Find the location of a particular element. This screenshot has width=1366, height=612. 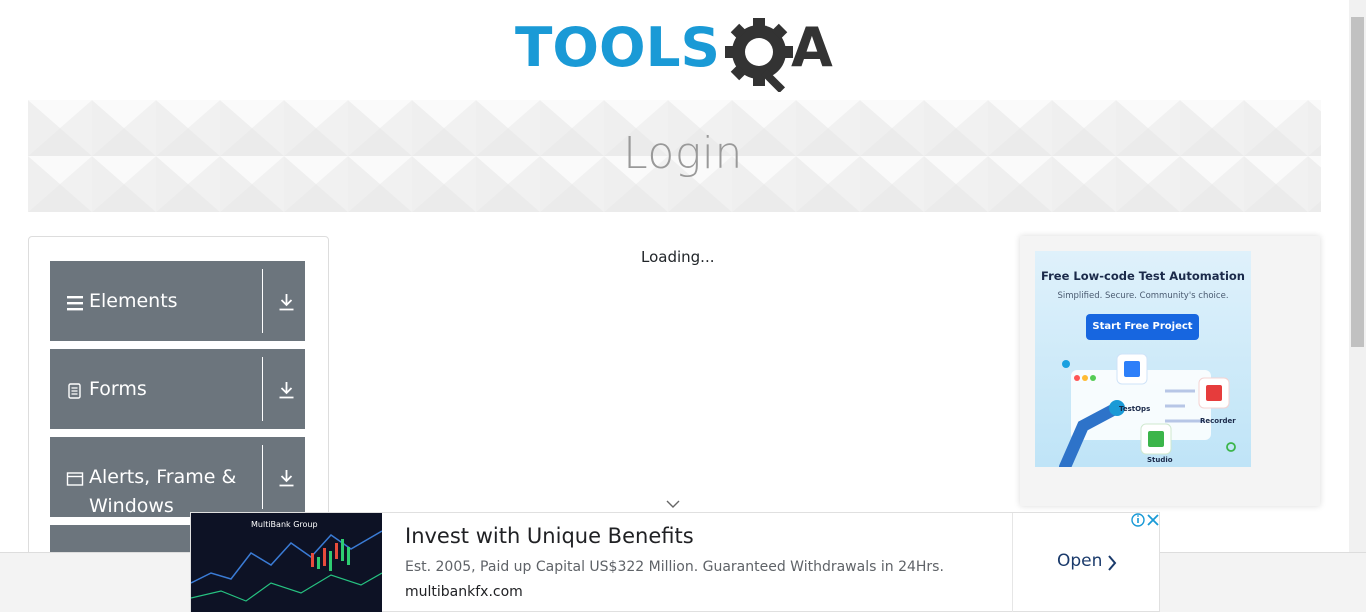

product-label-recorder: Recorder is located at coordinates (1218, 421).